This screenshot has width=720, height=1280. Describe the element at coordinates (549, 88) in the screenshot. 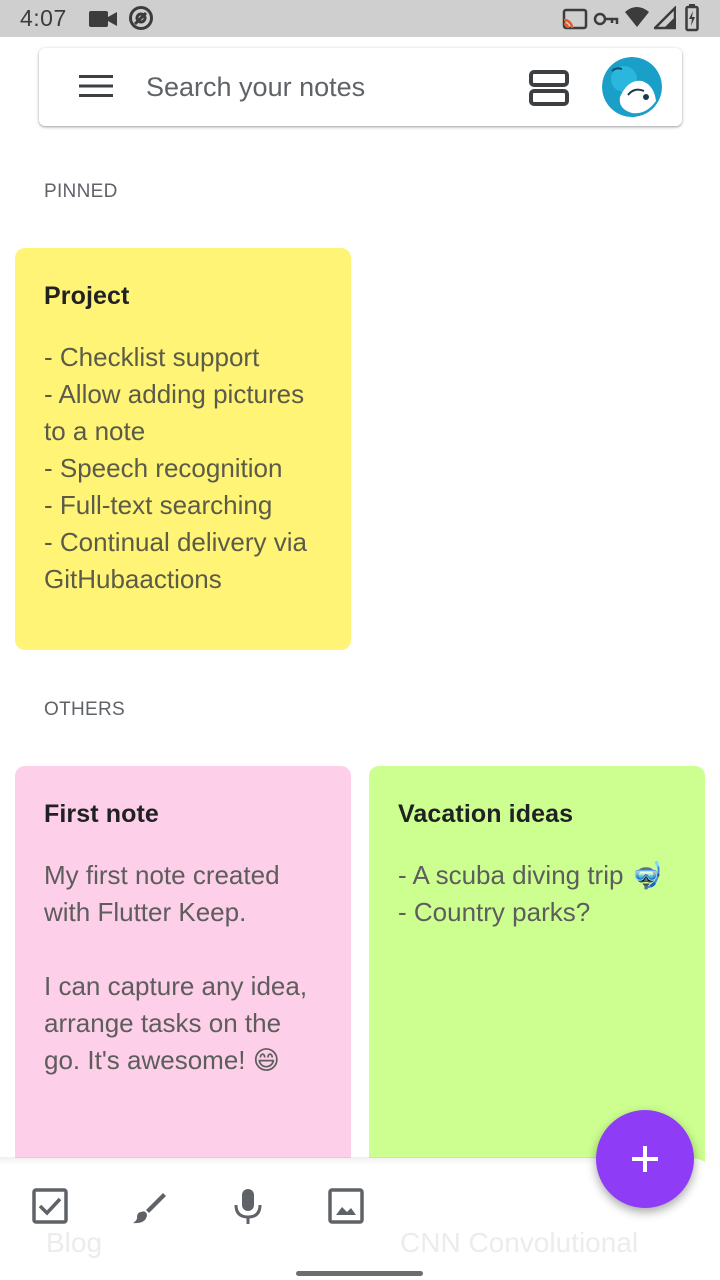

I see `view-agenda-icon` at that location.